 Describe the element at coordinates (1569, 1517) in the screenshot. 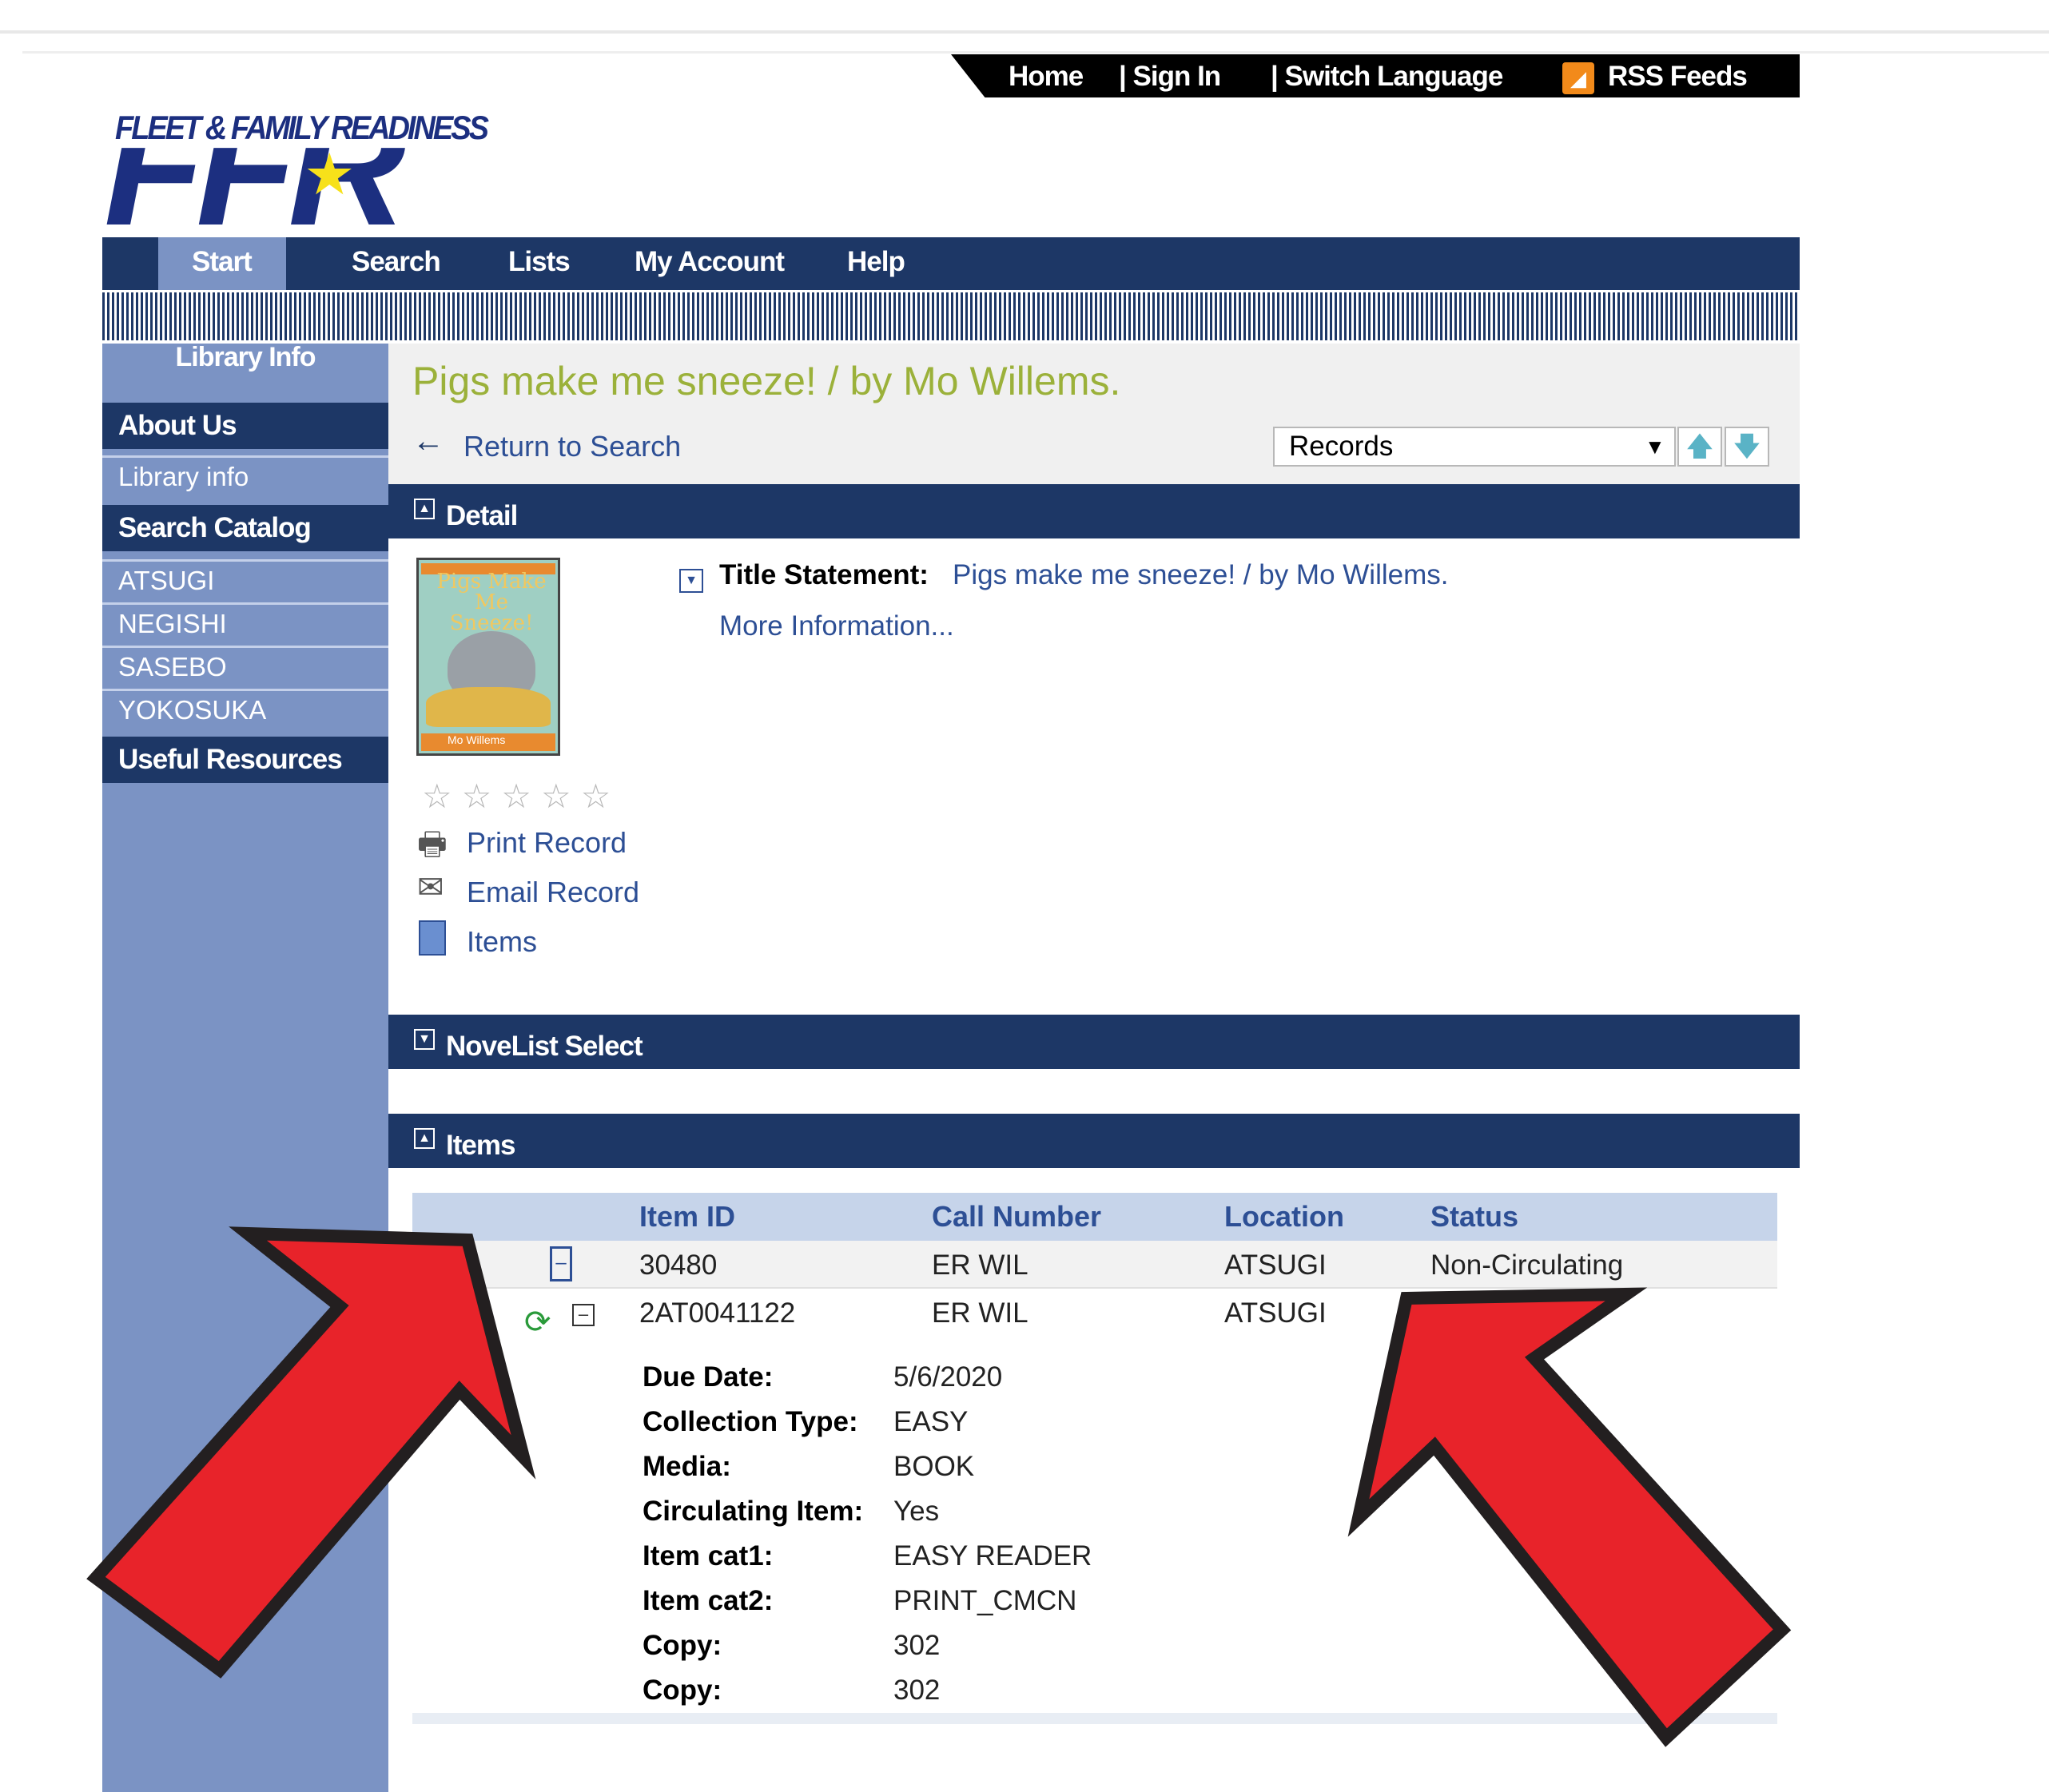

I see `red-arrow-right` at that location.